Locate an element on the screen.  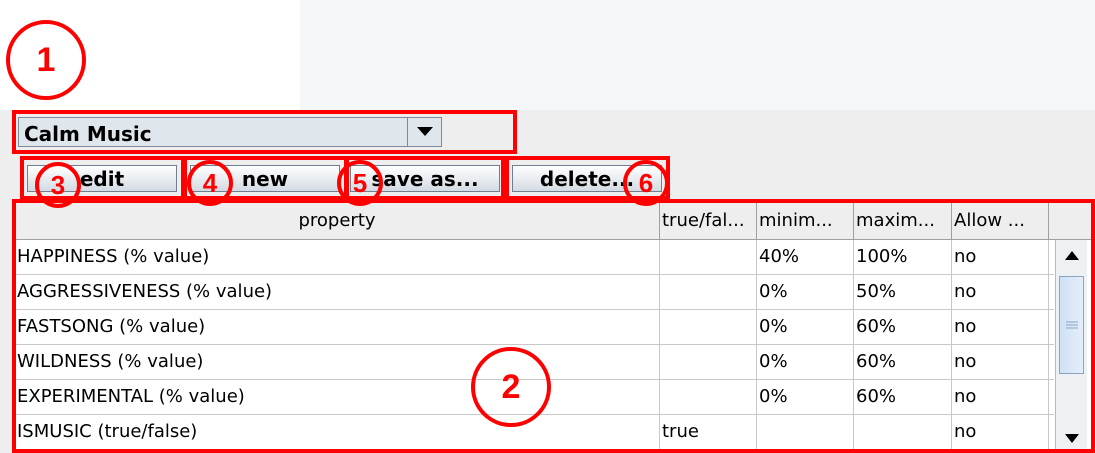
cell-property: EXPERIMENTAL (% value) is located at coordinates (337, 397).